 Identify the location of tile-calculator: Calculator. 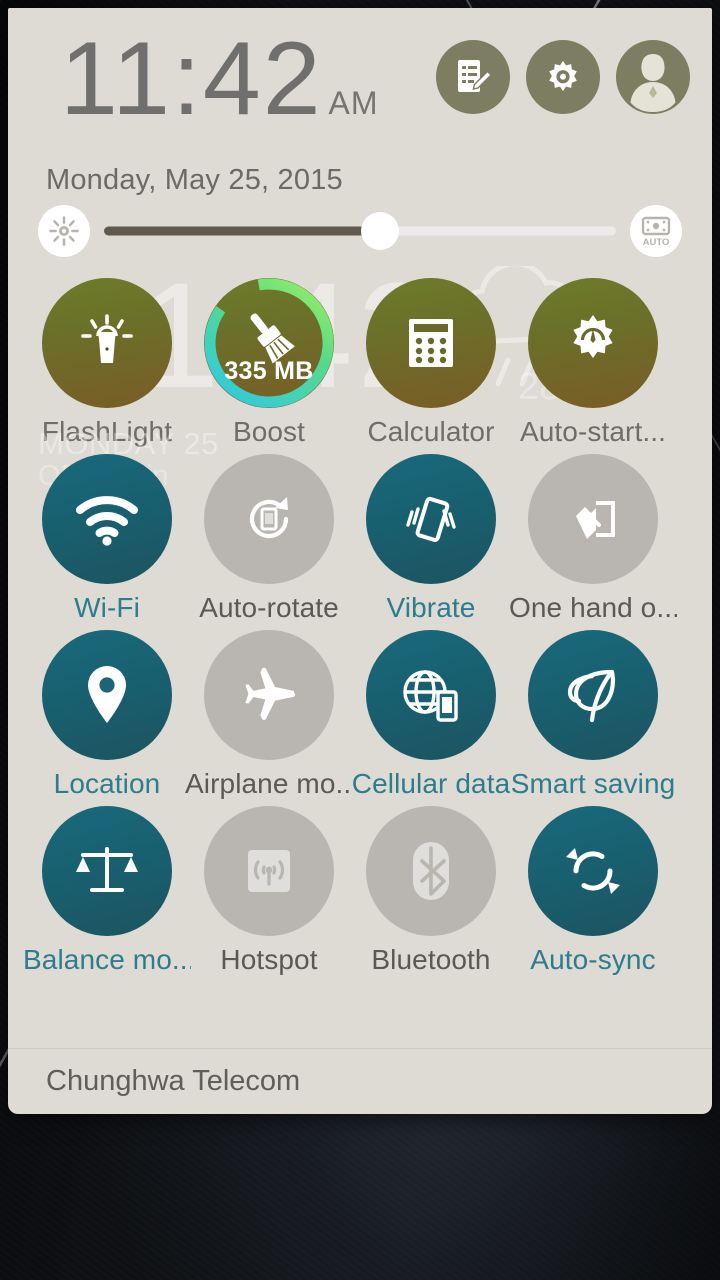
(431, 363).